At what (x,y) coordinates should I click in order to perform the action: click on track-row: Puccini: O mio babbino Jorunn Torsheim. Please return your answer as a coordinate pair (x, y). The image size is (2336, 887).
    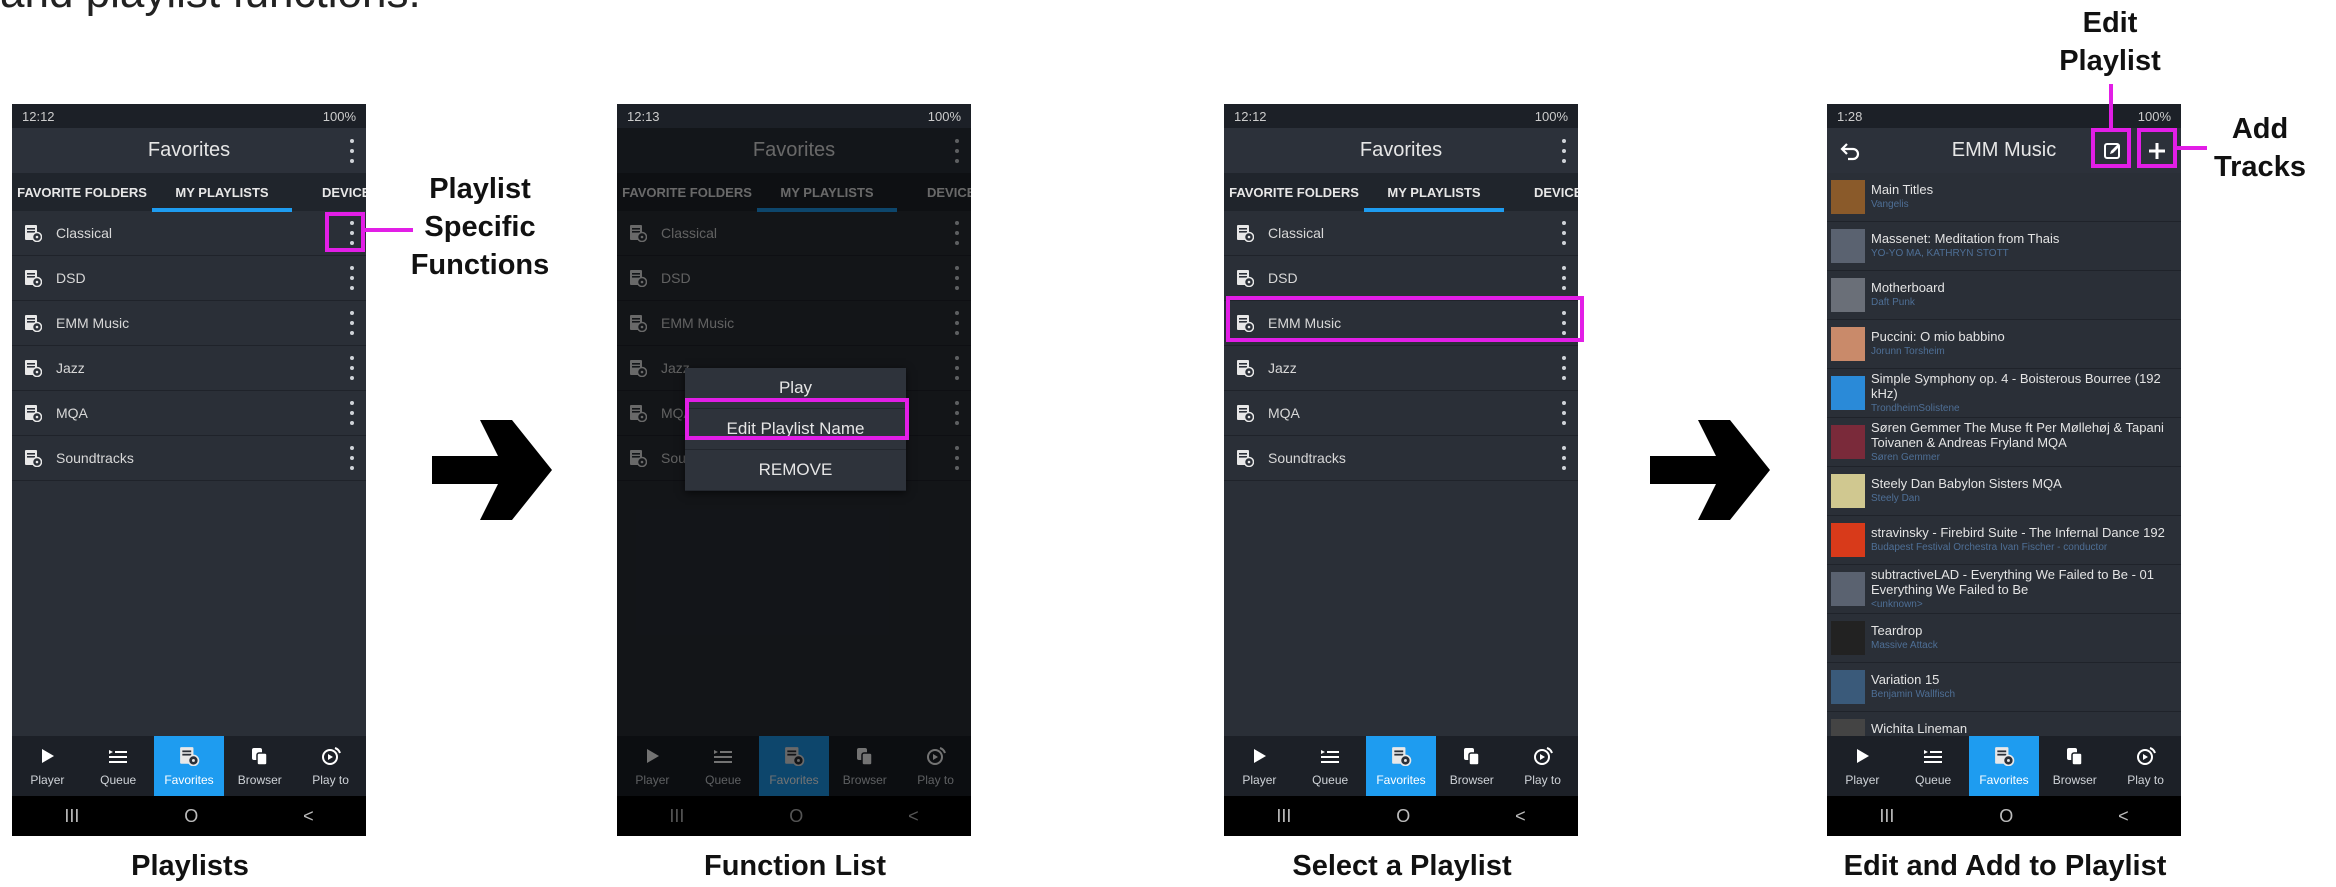
    Looking at the image, I should click on (2004, 344).